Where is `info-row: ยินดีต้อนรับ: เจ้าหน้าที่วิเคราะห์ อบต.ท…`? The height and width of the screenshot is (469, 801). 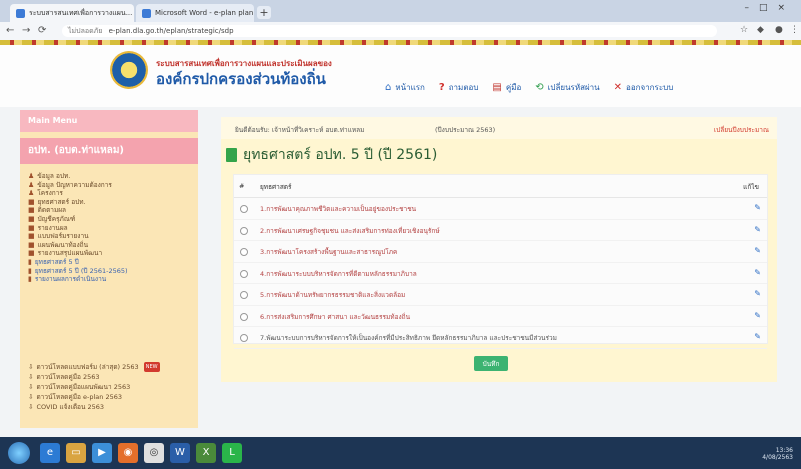 info-row: ยินดีต้อนรับ: เจ้าหน้าที่วิเคราะห์ อบต.ท… is located at coordinates (499, 128).